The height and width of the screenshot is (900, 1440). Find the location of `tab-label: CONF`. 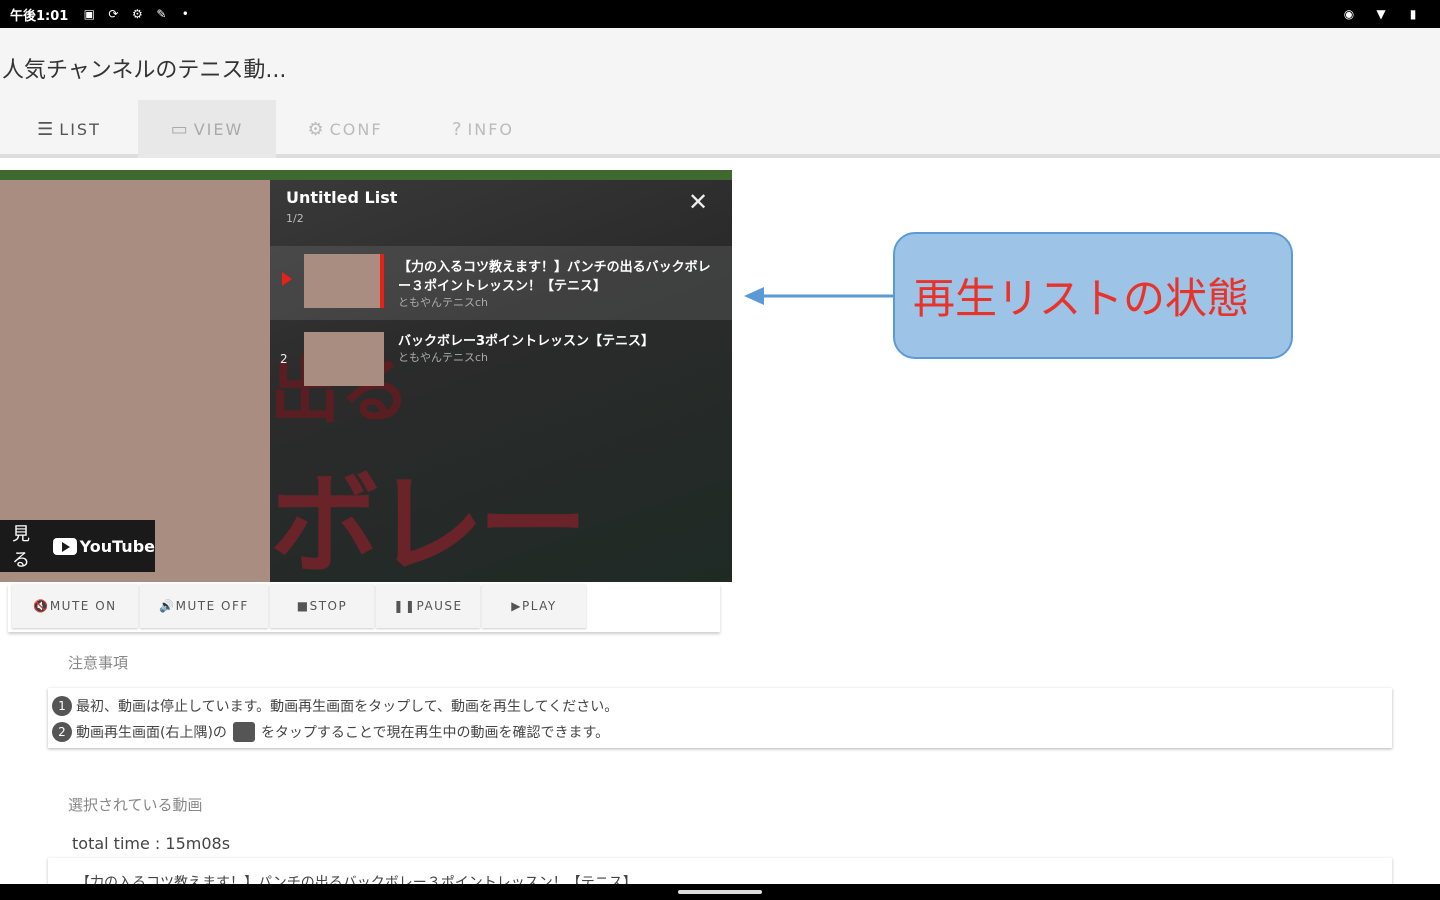

tab-label: CONF is located at coordinates (356, 129).